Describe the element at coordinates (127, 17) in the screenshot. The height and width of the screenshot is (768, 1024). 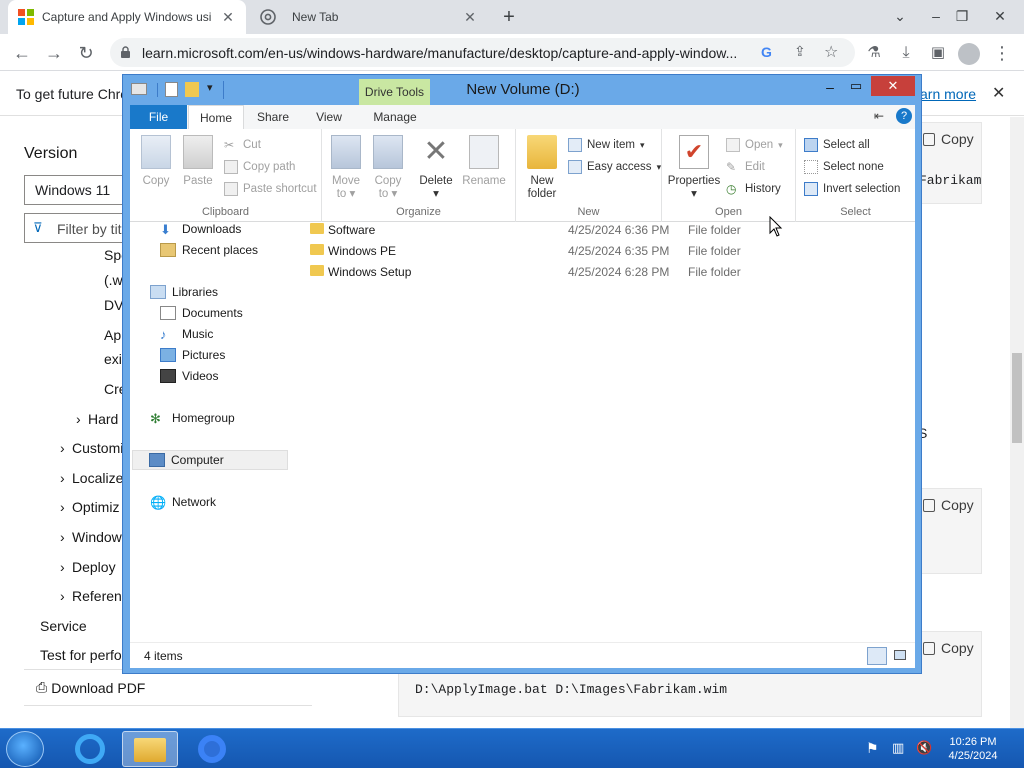
I see `browser-tab-active: Capture and Apply Windows usi ✕` at that location.